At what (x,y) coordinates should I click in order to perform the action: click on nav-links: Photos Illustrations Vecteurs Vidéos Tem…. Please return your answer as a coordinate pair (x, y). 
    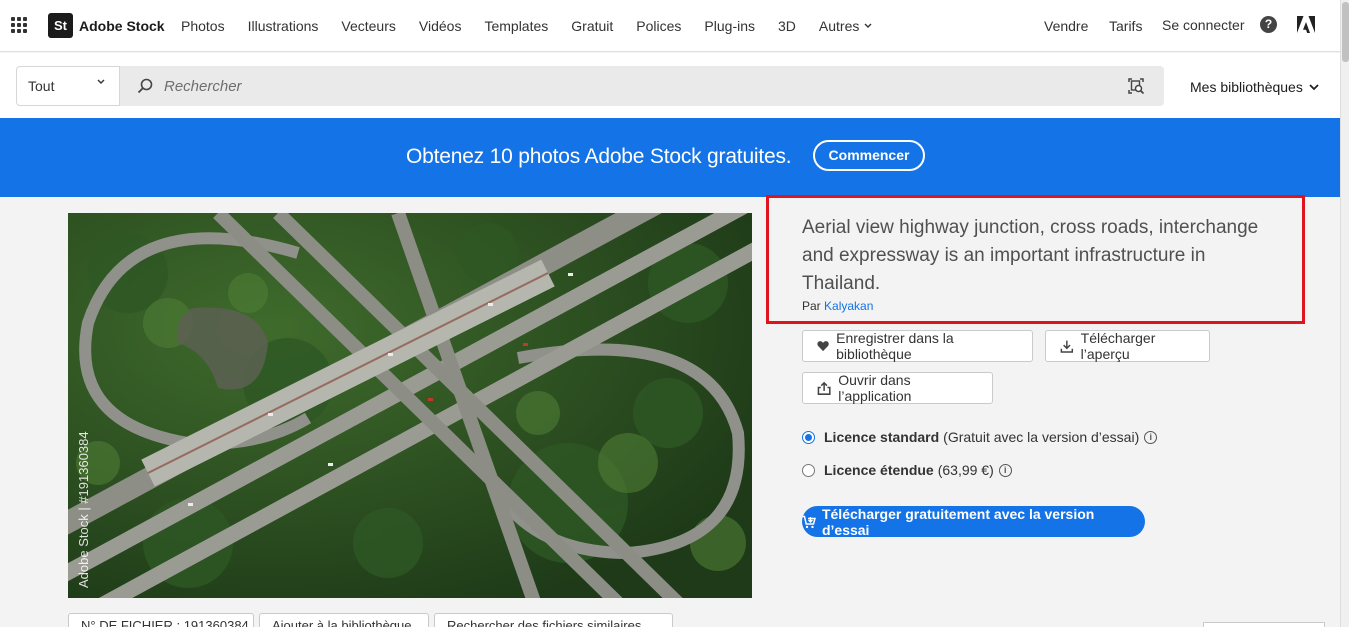
    Looking at the image, I should click on (538, 26).